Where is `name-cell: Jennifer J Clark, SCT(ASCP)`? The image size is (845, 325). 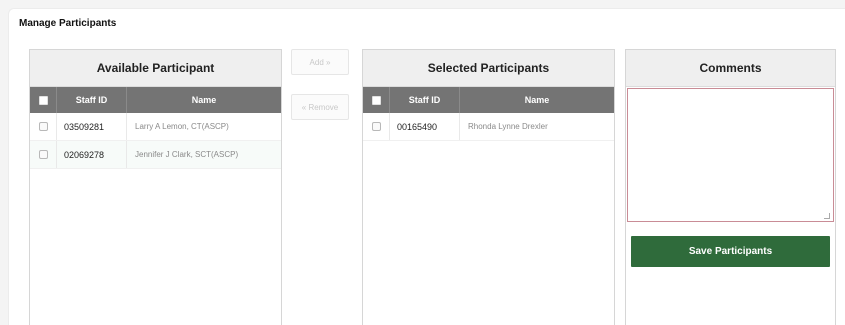 name-cell: Jennifer J Clark, SCT(ASCP) is located at coordinates (203, 154).